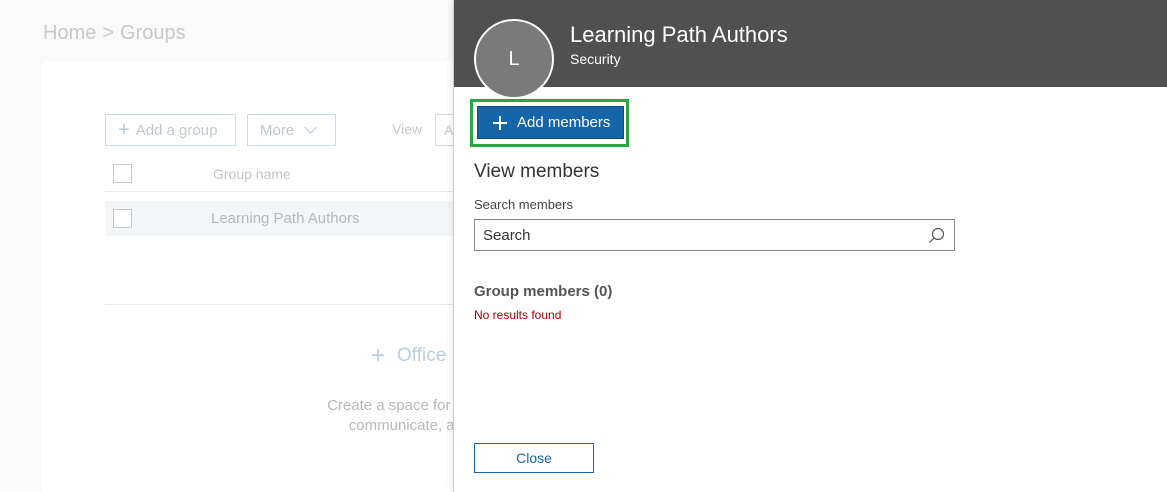 The width and height of the screenshot is (1167, 492). What do you see at coordinates (595, 59) in the screenshot?
I see `panel-subtitle: Security` at bounding box center [595, 59].